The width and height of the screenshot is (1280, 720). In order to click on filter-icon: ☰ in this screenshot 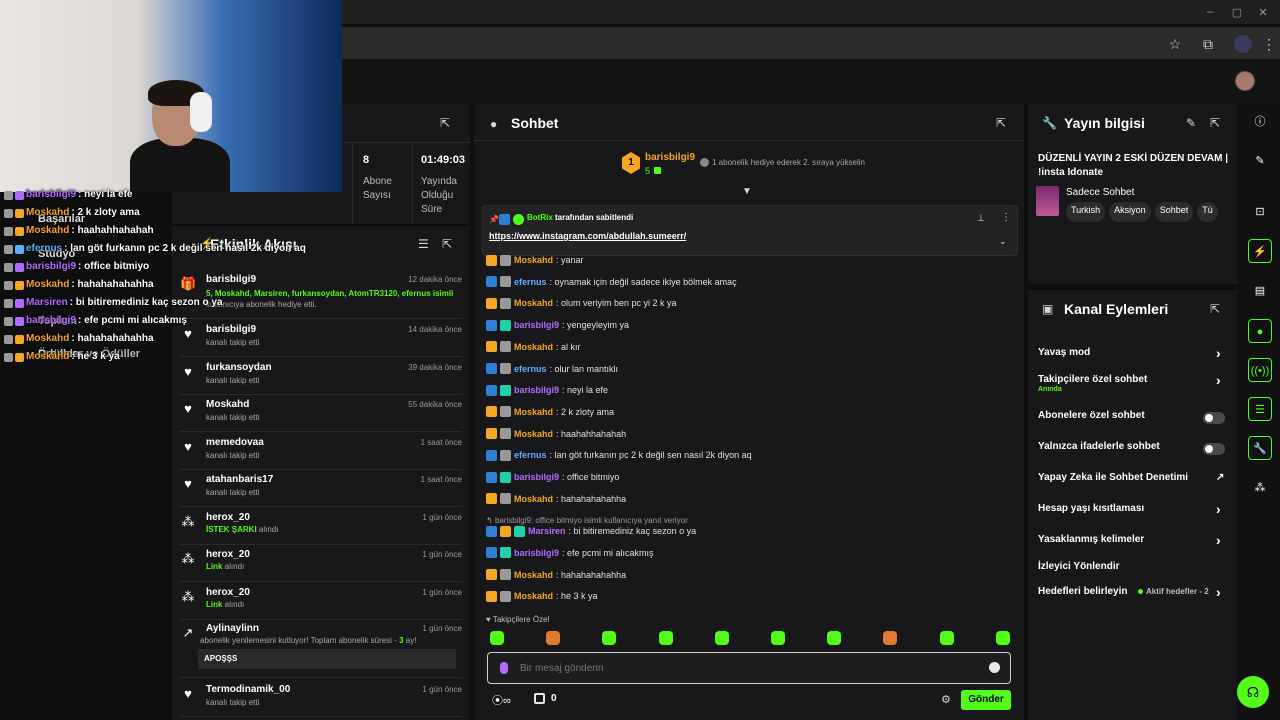, I will do `click(423, 244)`.